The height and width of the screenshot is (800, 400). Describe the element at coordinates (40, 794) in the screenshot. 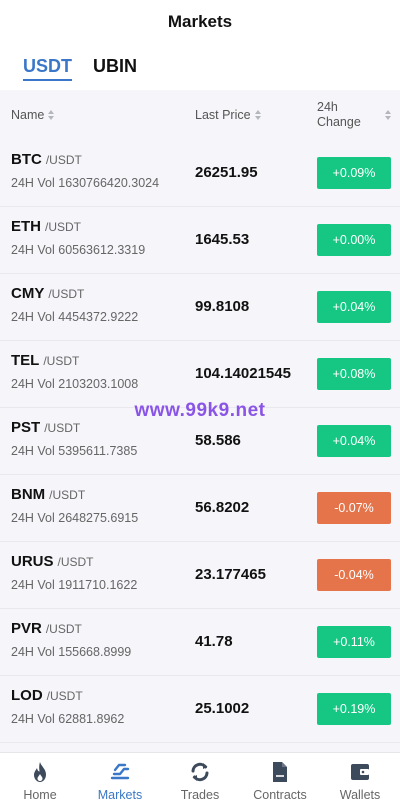

I see `nav-label: Home` at that location.